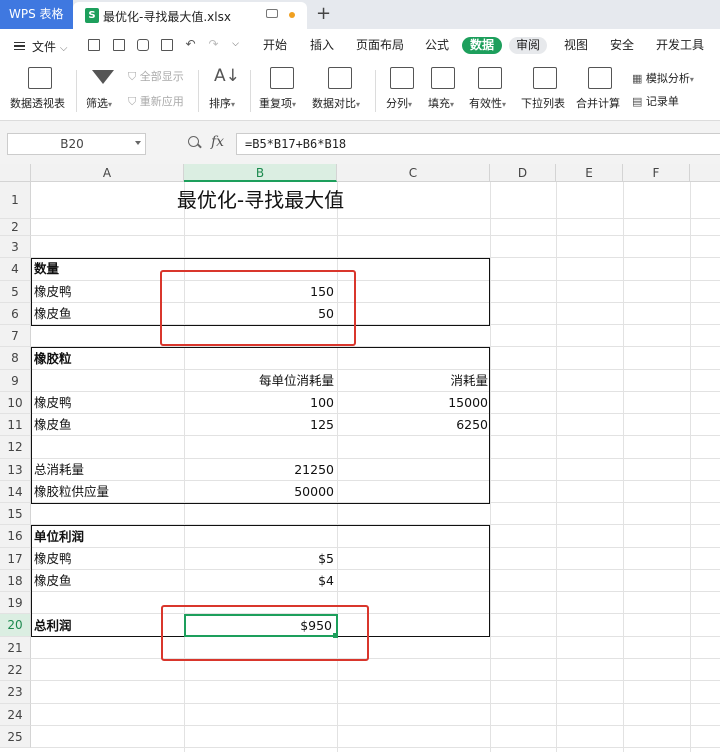  Describe the element at coordinates (655, 101) in the screenshot. I see `record-form-button: ▤ 记录单` at that location.